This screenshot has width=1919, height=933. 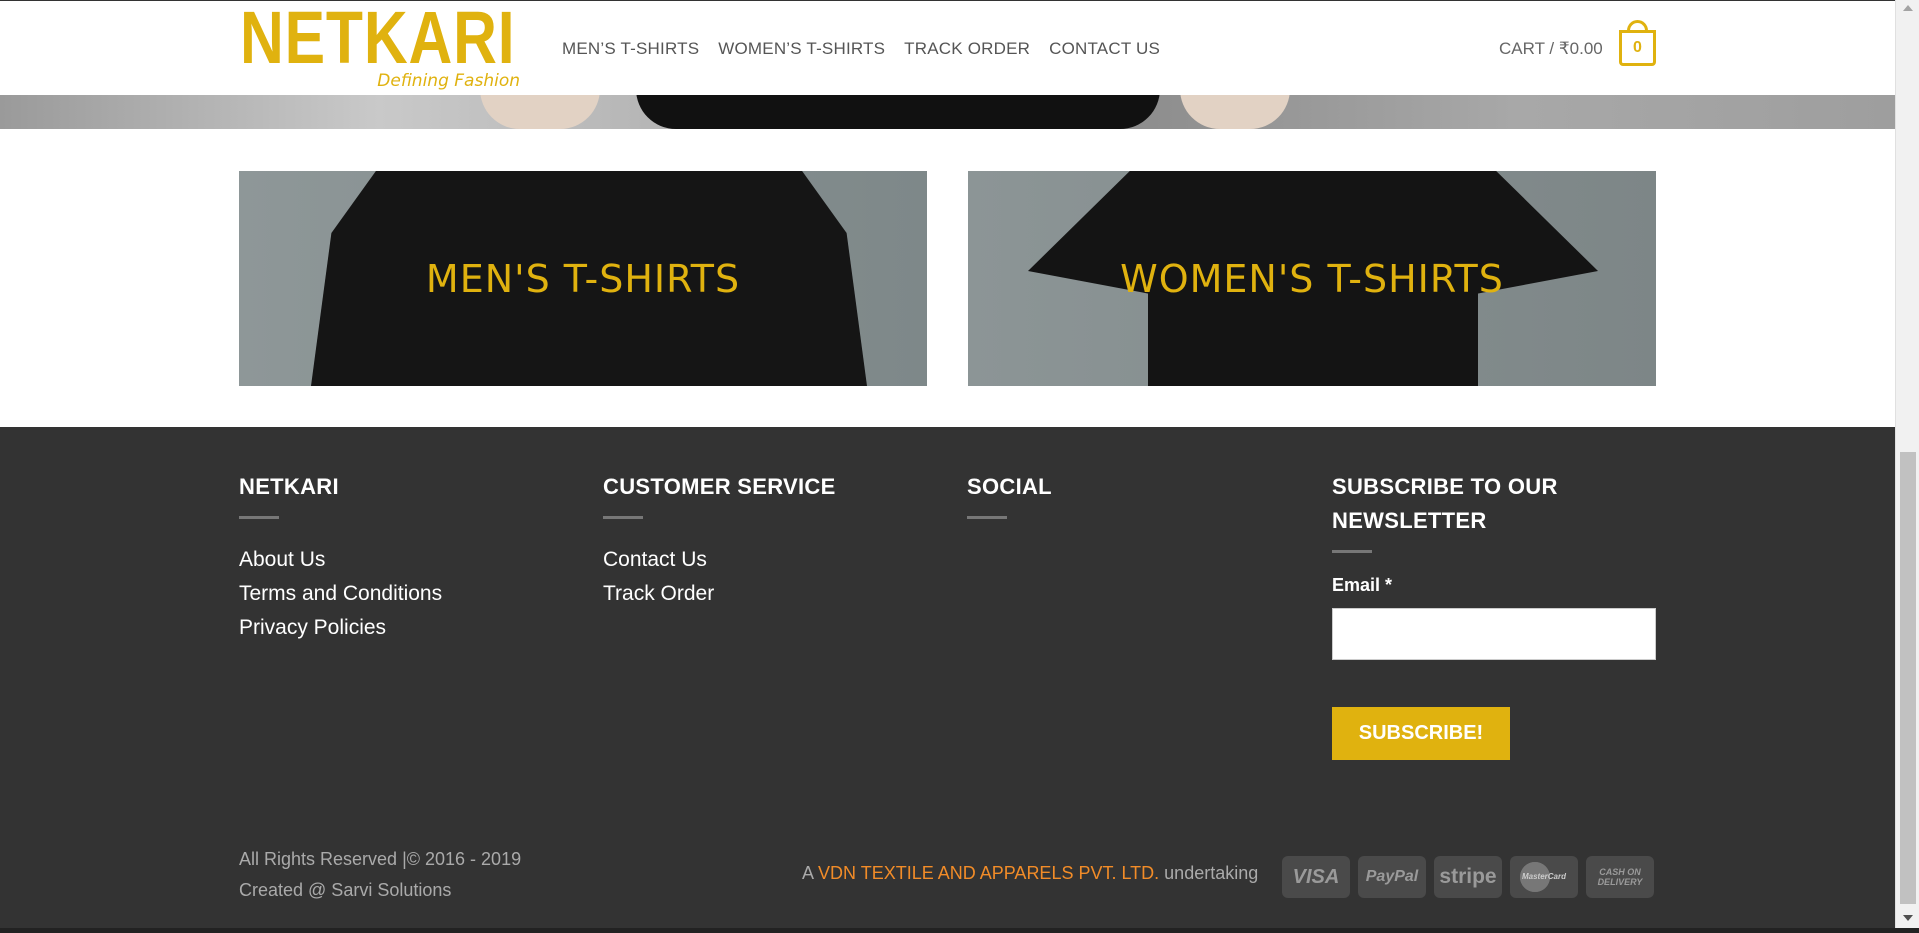 What do you see at coordinates (289, 486) in the screenshot?
I see `footer-heading-netkari: NETKARI` at bounding box center [289, 486].